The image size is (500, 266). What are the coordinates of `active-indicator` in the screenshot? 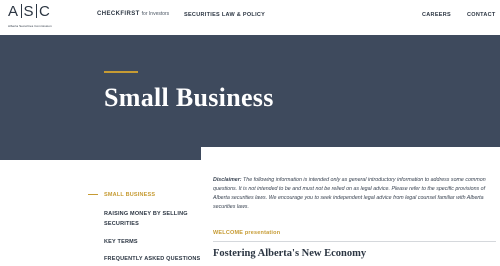 It's located at (93, 194).